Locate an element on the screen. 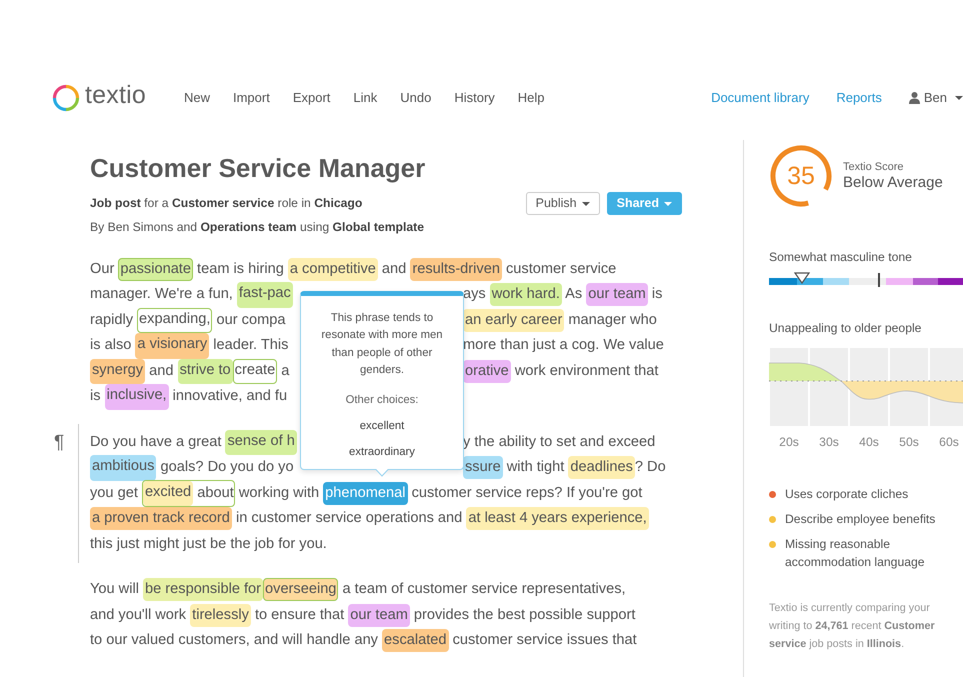  nav-link: Reports is located at coordinates (859, 98).